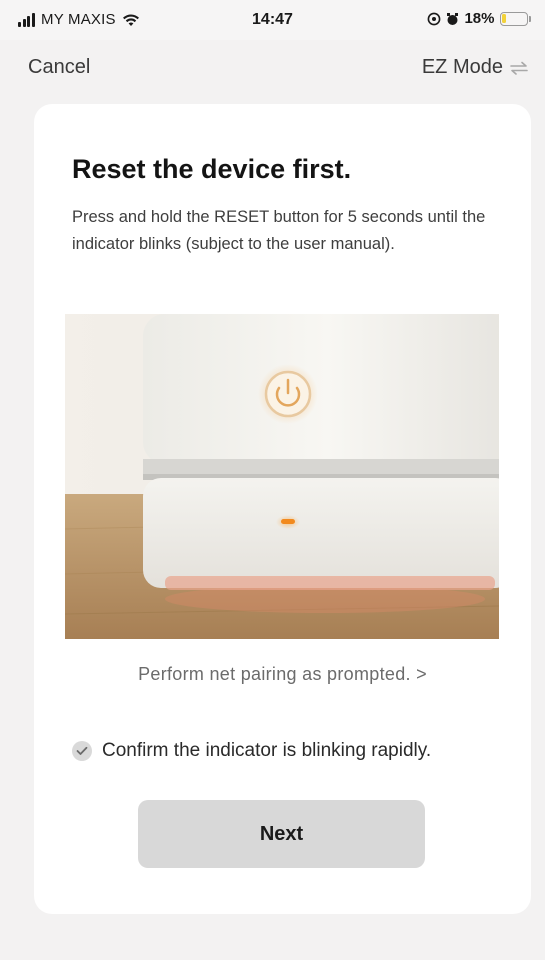 The image size is (545, 960). Describe the element at coordinates (453, 18) in the screenshot. I see `alarm-icon` at that location.